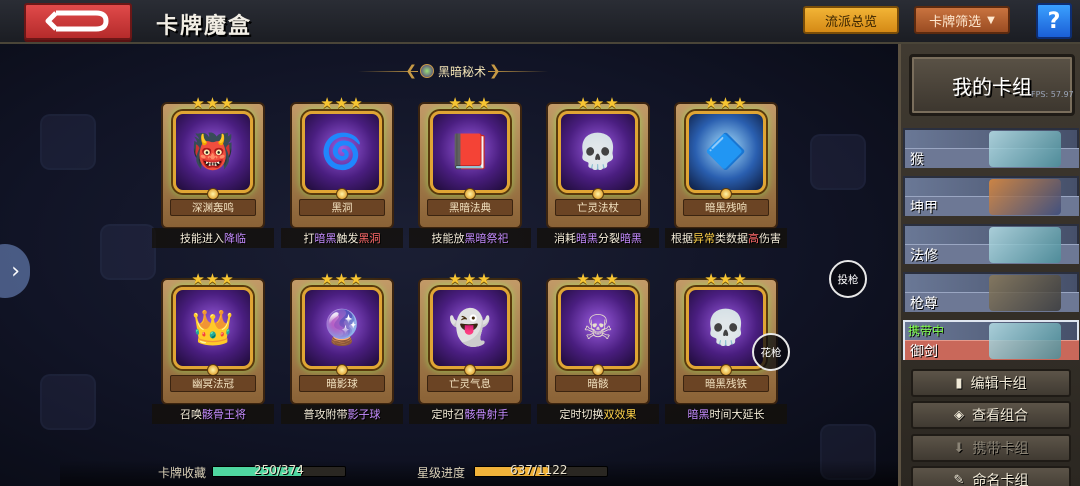 This screenshot has height=486, width=1080. What do you see at coordinates (213, 238) in the screenshot?
I see `card-description: 技能进入 降临` at bounding box center [213, 238].